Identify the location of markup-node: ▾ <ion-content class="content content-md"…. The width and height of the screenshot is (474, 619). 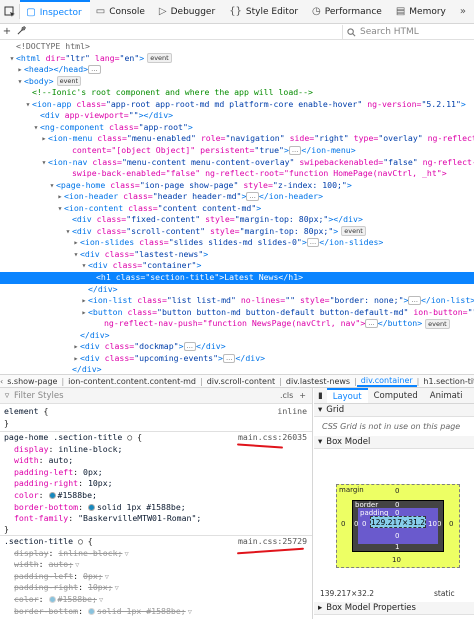
(237, 209).